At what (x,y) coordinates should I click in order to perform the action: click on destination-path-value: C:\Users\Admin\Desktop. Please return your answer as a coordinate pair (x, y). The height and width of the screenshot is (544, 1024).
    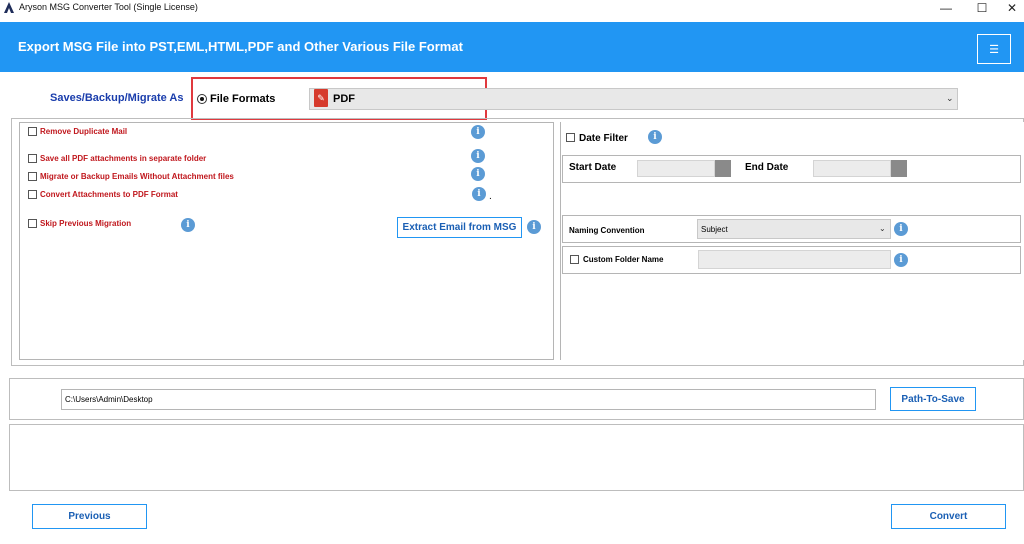
    Looking at the image, I should click on (109, 399).